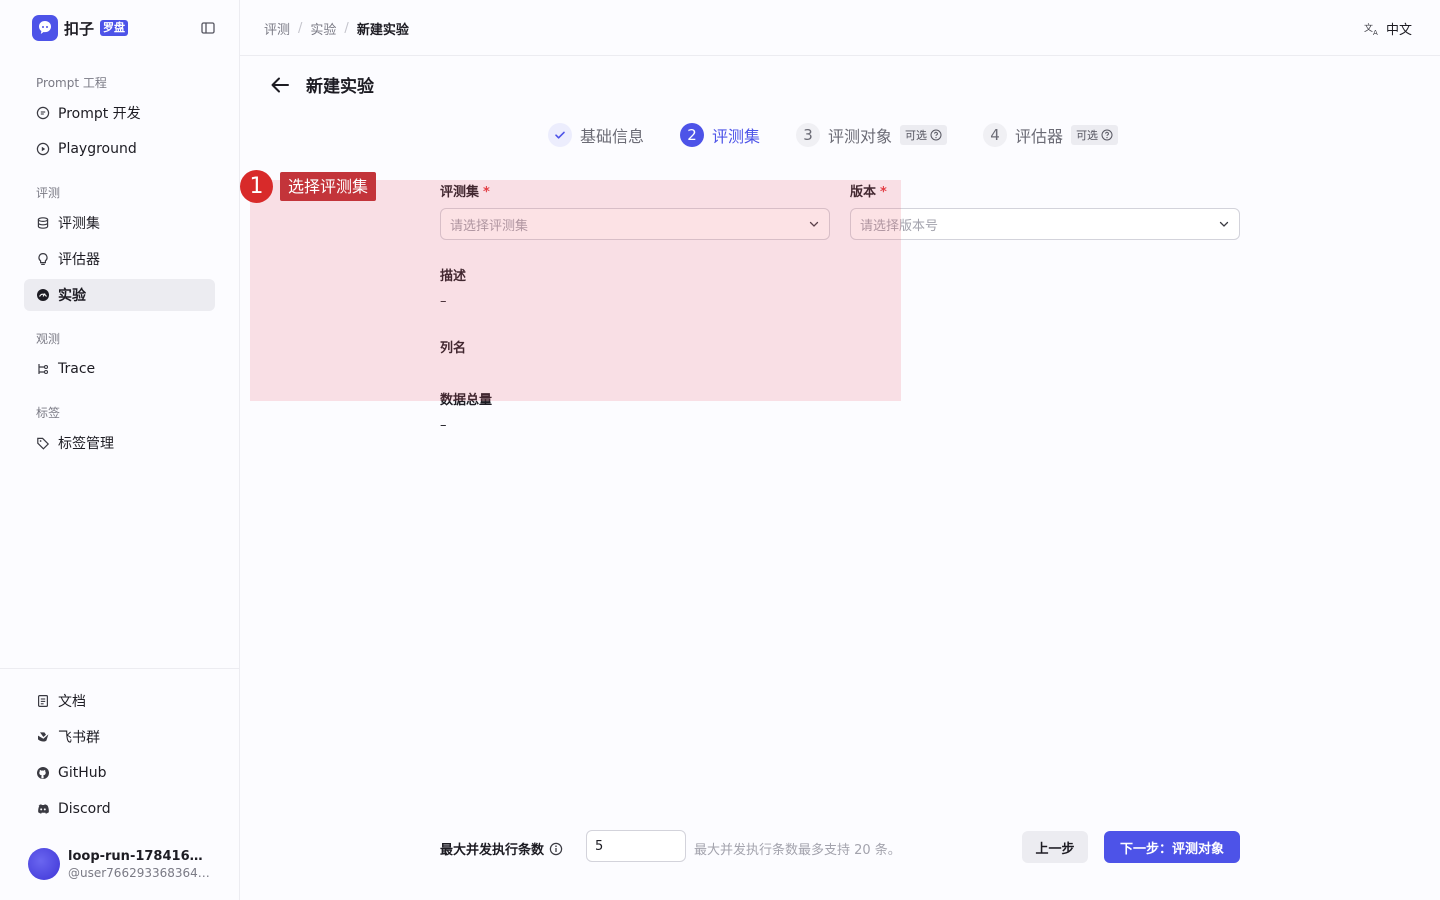 The height and width of the screenshot is (900, 1440). I want to click on sidebar-item-label: GitHub, so click(82, 773).